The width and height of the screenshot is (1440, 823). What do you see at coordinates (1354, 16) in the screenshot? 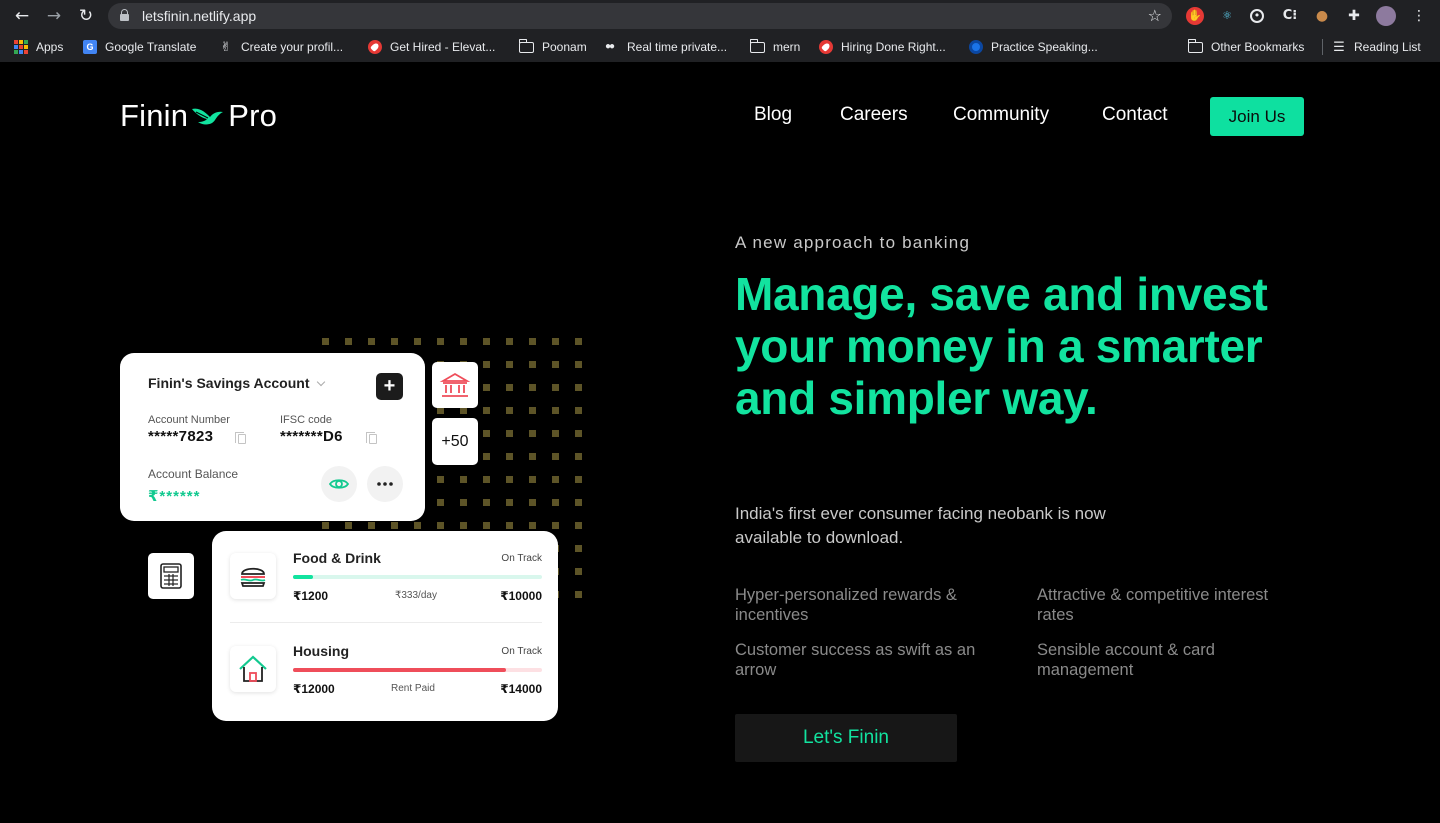
I see `extensions-puzzle-icon: ✚` at bounding box center [1354, 16].